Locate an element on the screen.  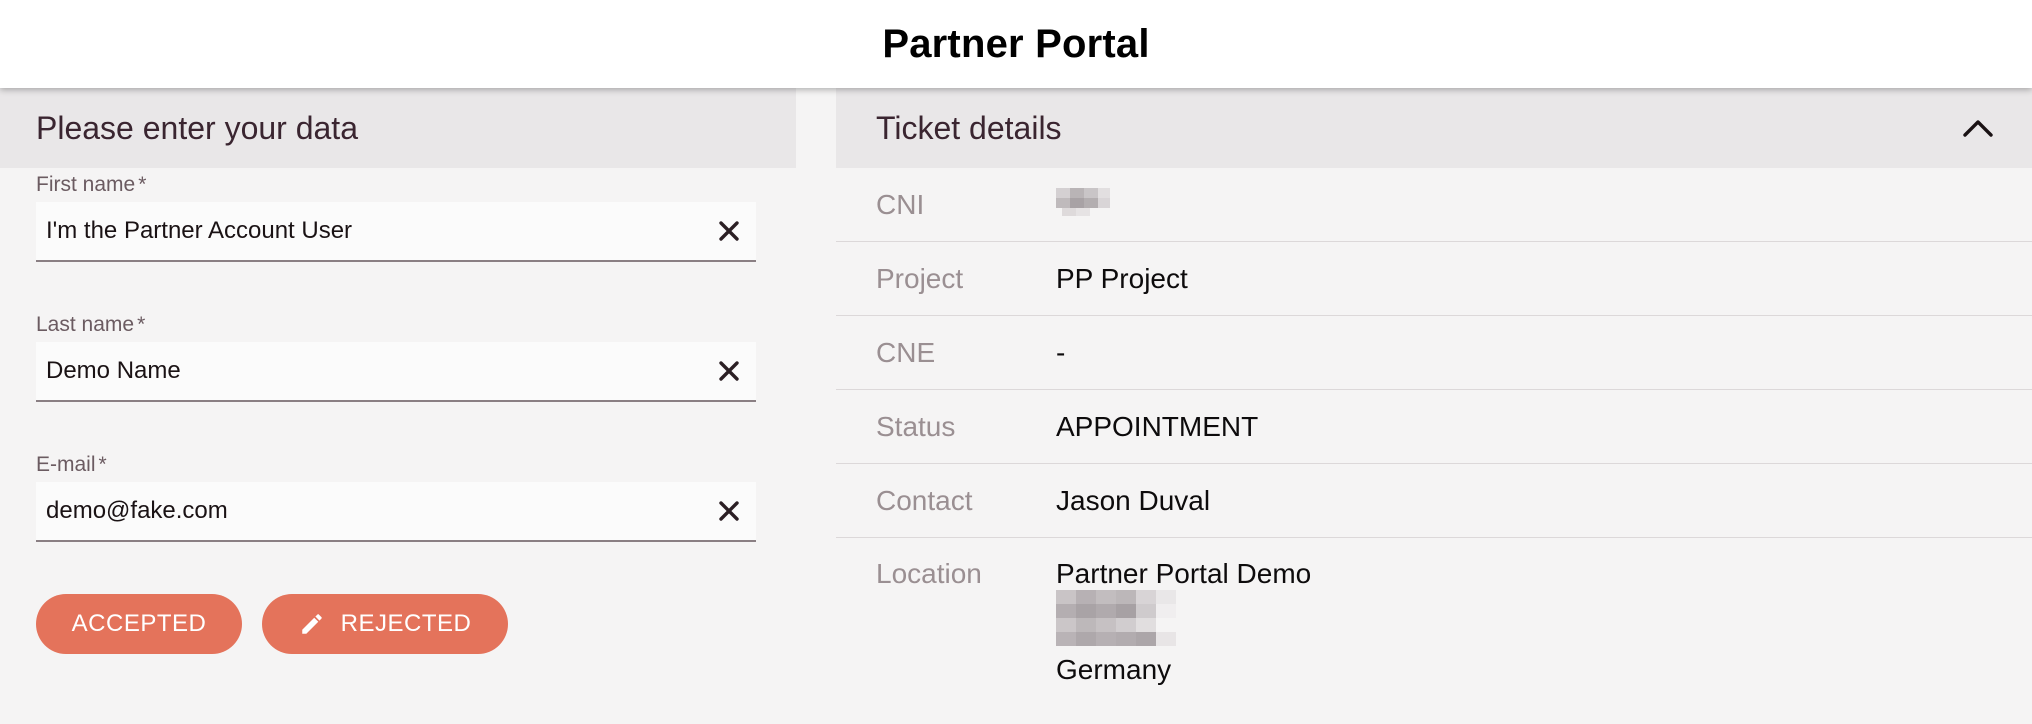
location-value: Partner Portal Demo Germany is located at coordinates (1183, 622).